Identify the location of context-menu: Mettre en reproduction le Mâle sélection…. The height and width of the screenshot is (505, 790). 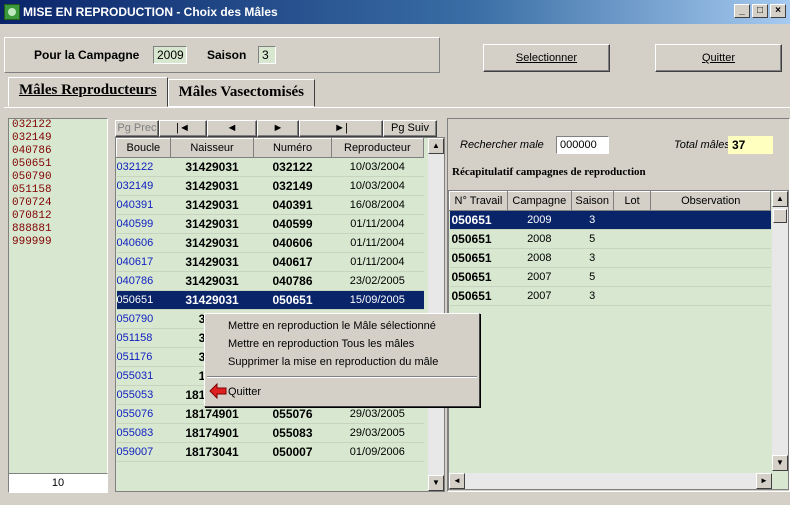
(342, 360).